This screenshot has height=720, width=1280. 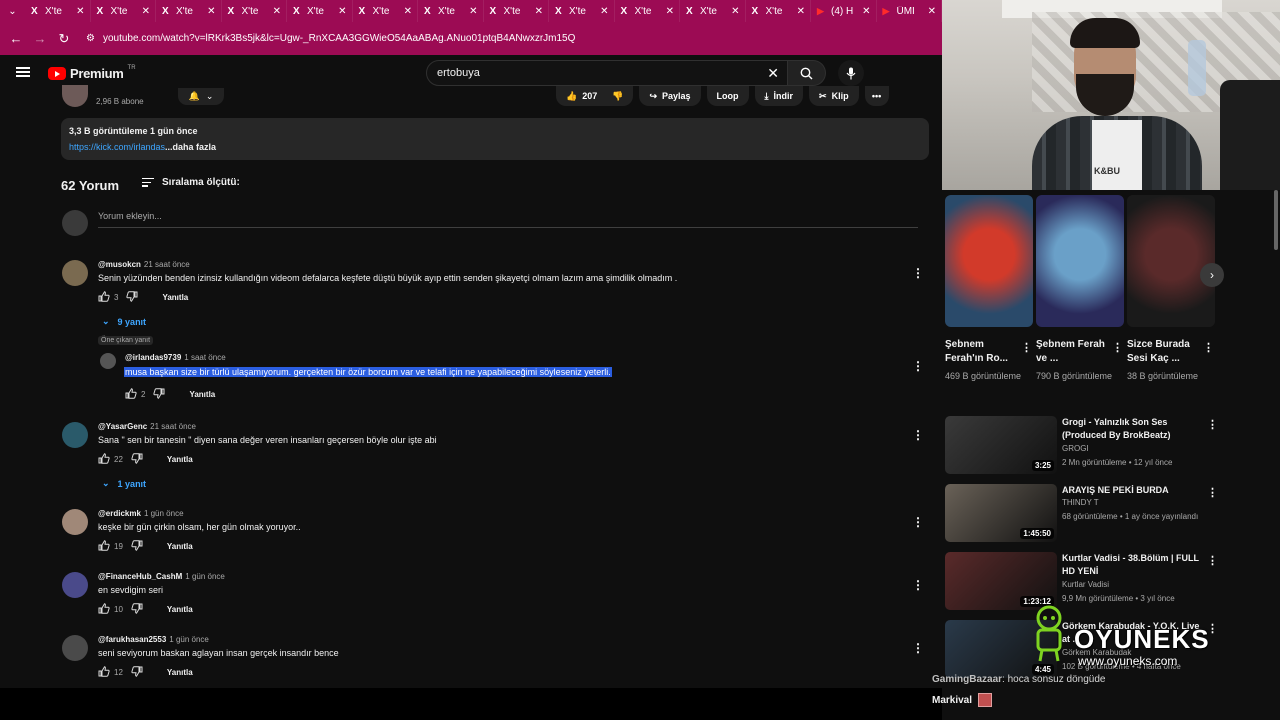 What do you see at coordinates (1001, 581) in the screenshot?
I see `video-thumbnail: 1:23:12` at bounding box center [1001, 581].